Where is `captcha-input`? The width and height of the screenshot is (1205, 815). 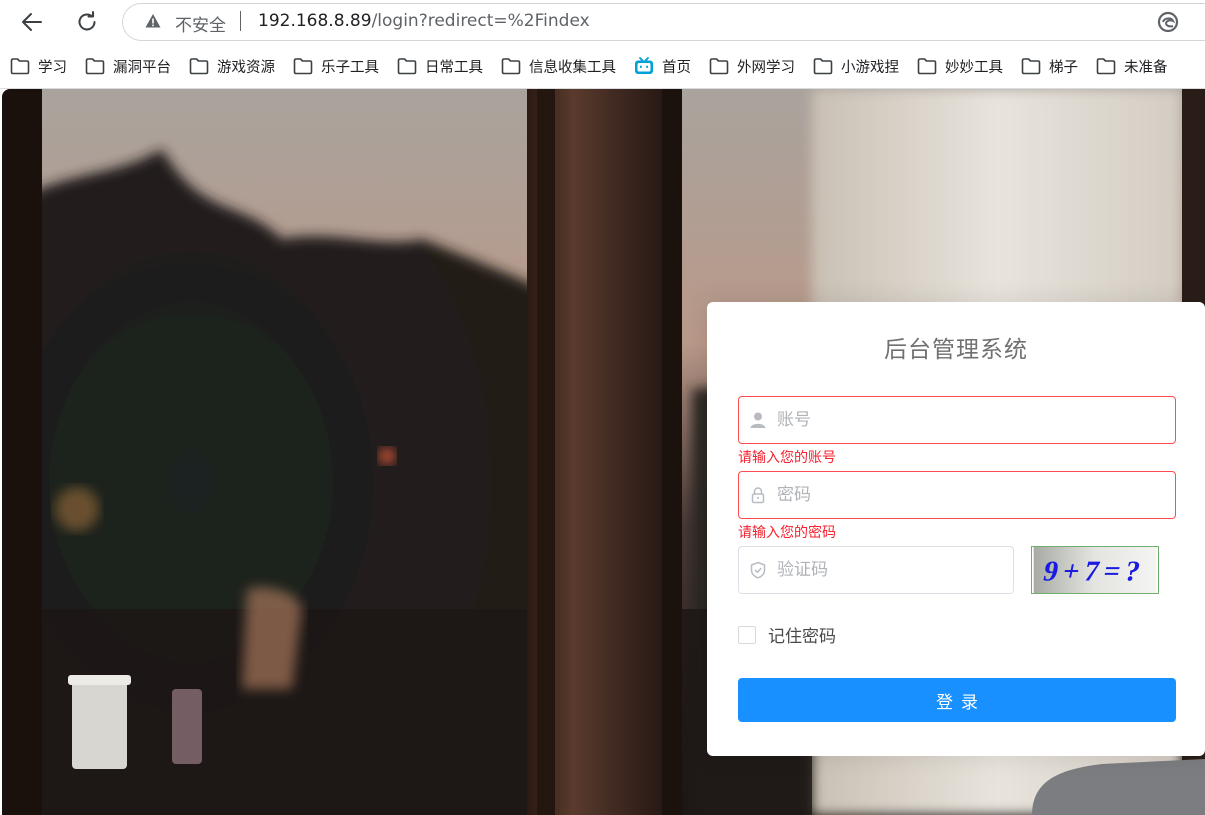 captcha-input is located at coordinates (887, 570).